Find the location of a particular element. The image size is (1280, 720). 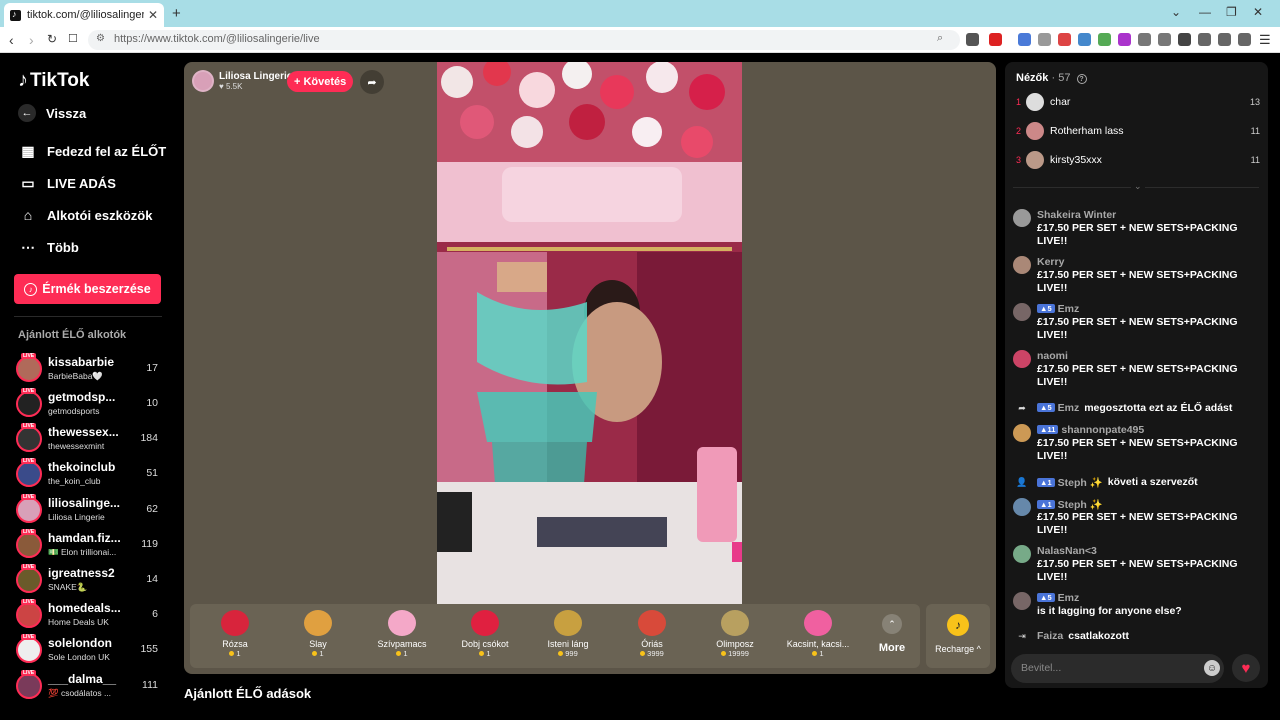

expand-chevron-icon: ⌄ is located at coordinates (1138, 186).